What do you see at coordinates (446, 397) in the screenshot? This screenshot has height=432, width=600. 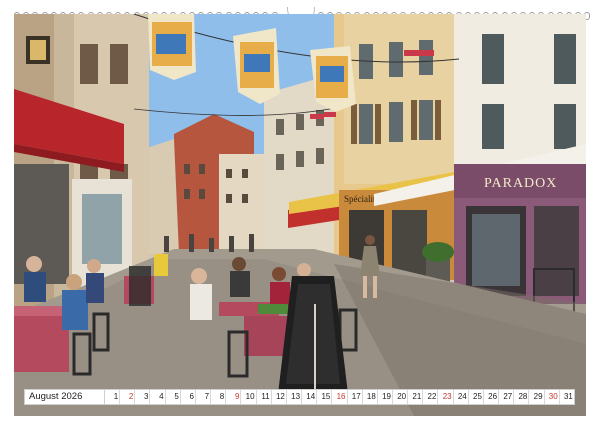 I see `day-cell: 23` at bounding box center [446, 397].